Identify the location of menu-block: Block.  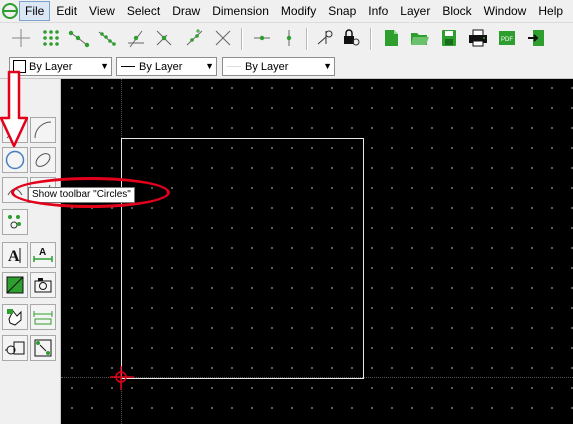
(456, 11).